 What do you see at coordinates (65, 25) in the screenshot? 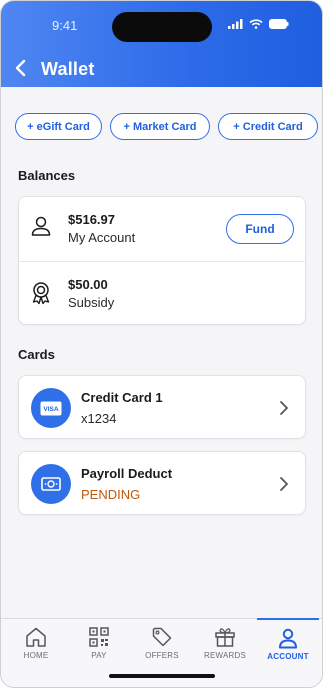
I see `status-time: 9:41` at bounding box center [65, 25].